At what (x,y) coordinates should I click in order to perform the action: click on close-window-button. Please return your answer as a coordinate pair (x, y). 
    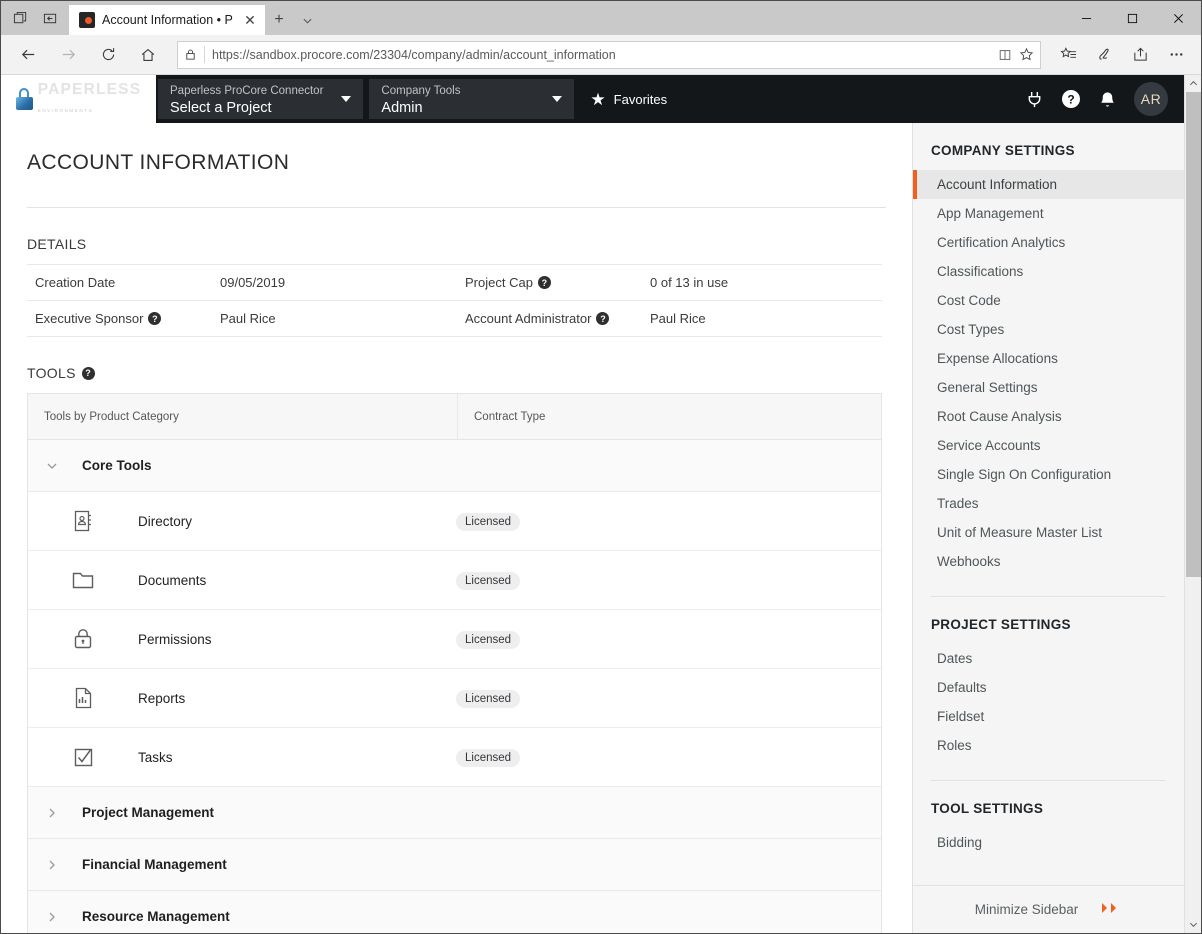
    Looking at the image, I should click on (1178, 18).